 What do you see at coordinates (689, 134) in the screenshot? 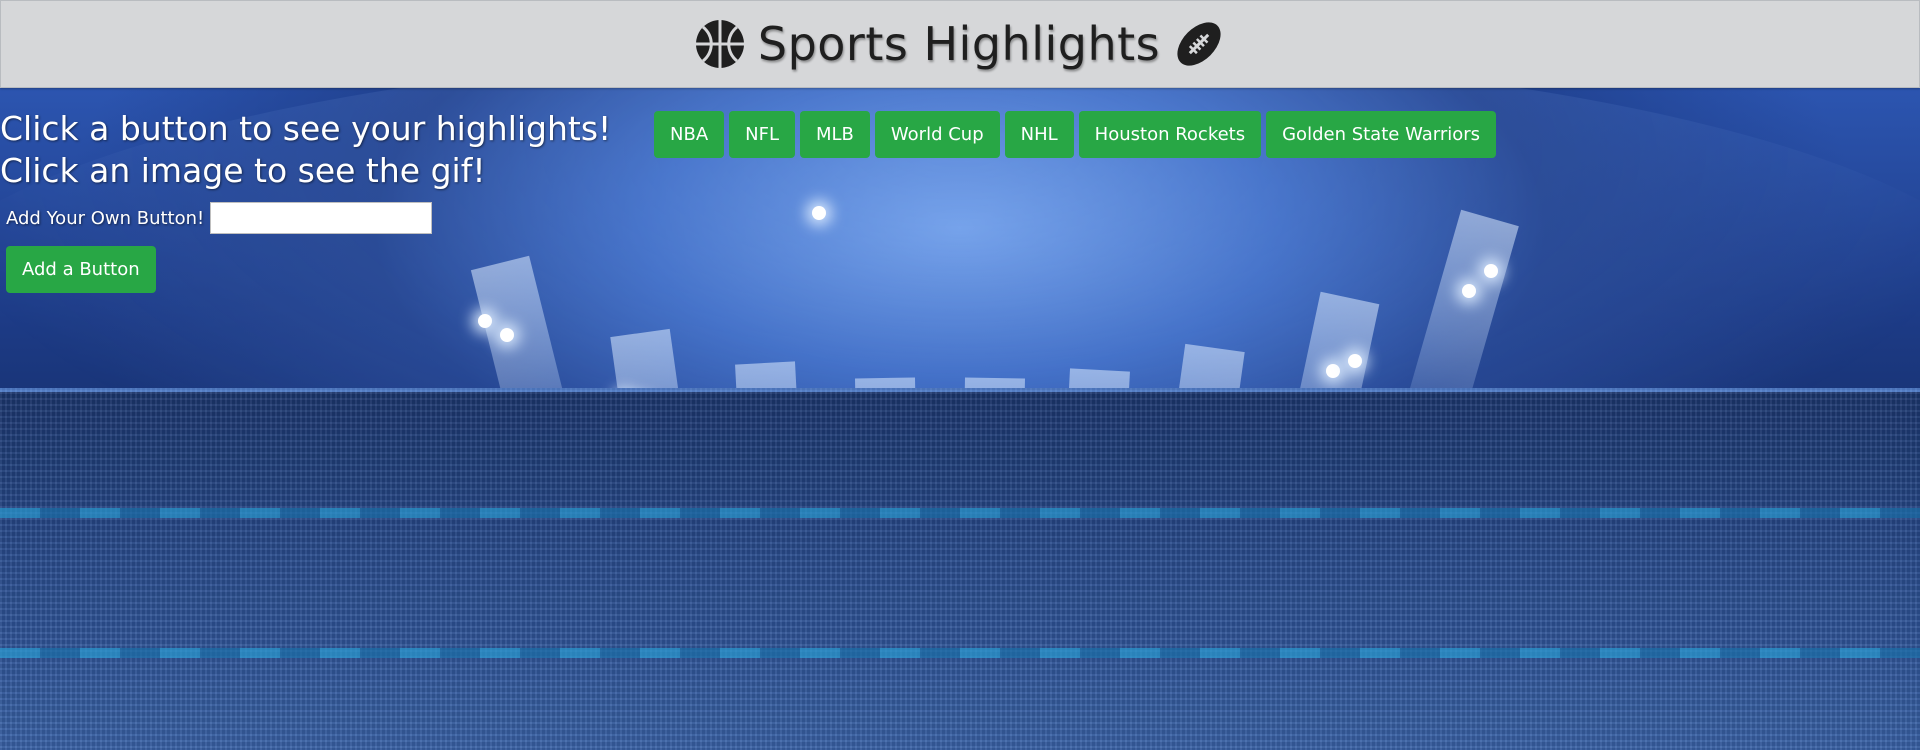
I see `topic-button-nba: NBA` at bounding box center [689, 134].